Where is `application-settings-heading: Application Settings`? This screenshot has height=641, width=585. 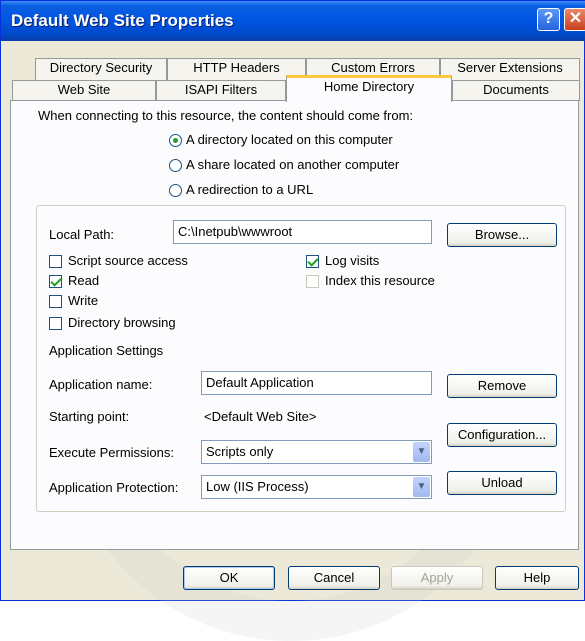
application-settings-heading: Application Settings is located at coordinates (106, 350).